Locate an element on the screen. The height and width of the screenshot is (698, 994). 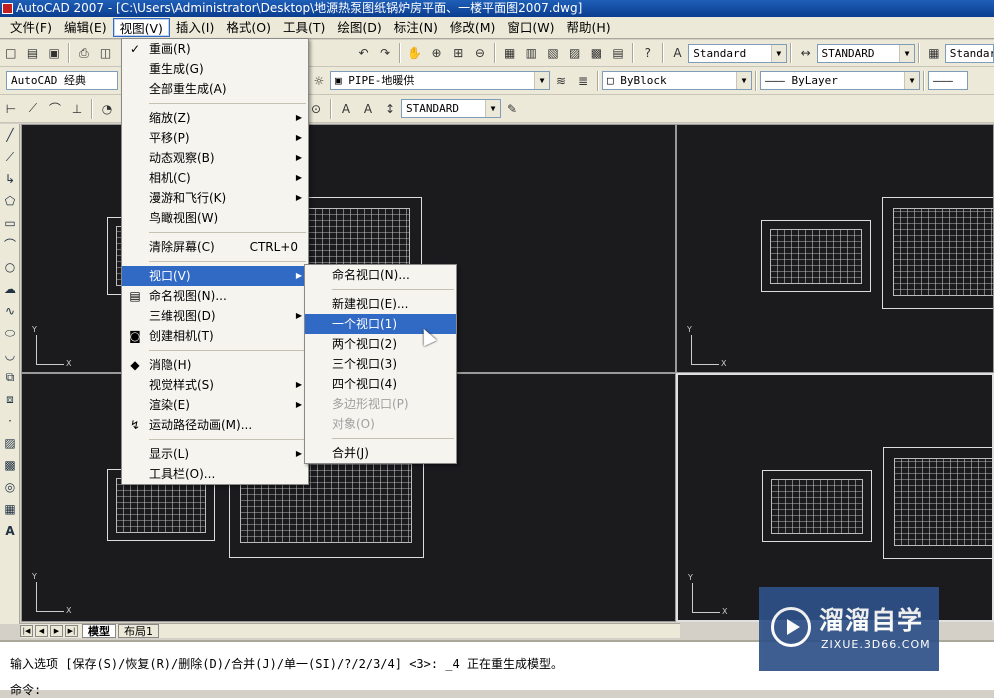
undo-icon: ↶ is located at coordinates (364, 53).